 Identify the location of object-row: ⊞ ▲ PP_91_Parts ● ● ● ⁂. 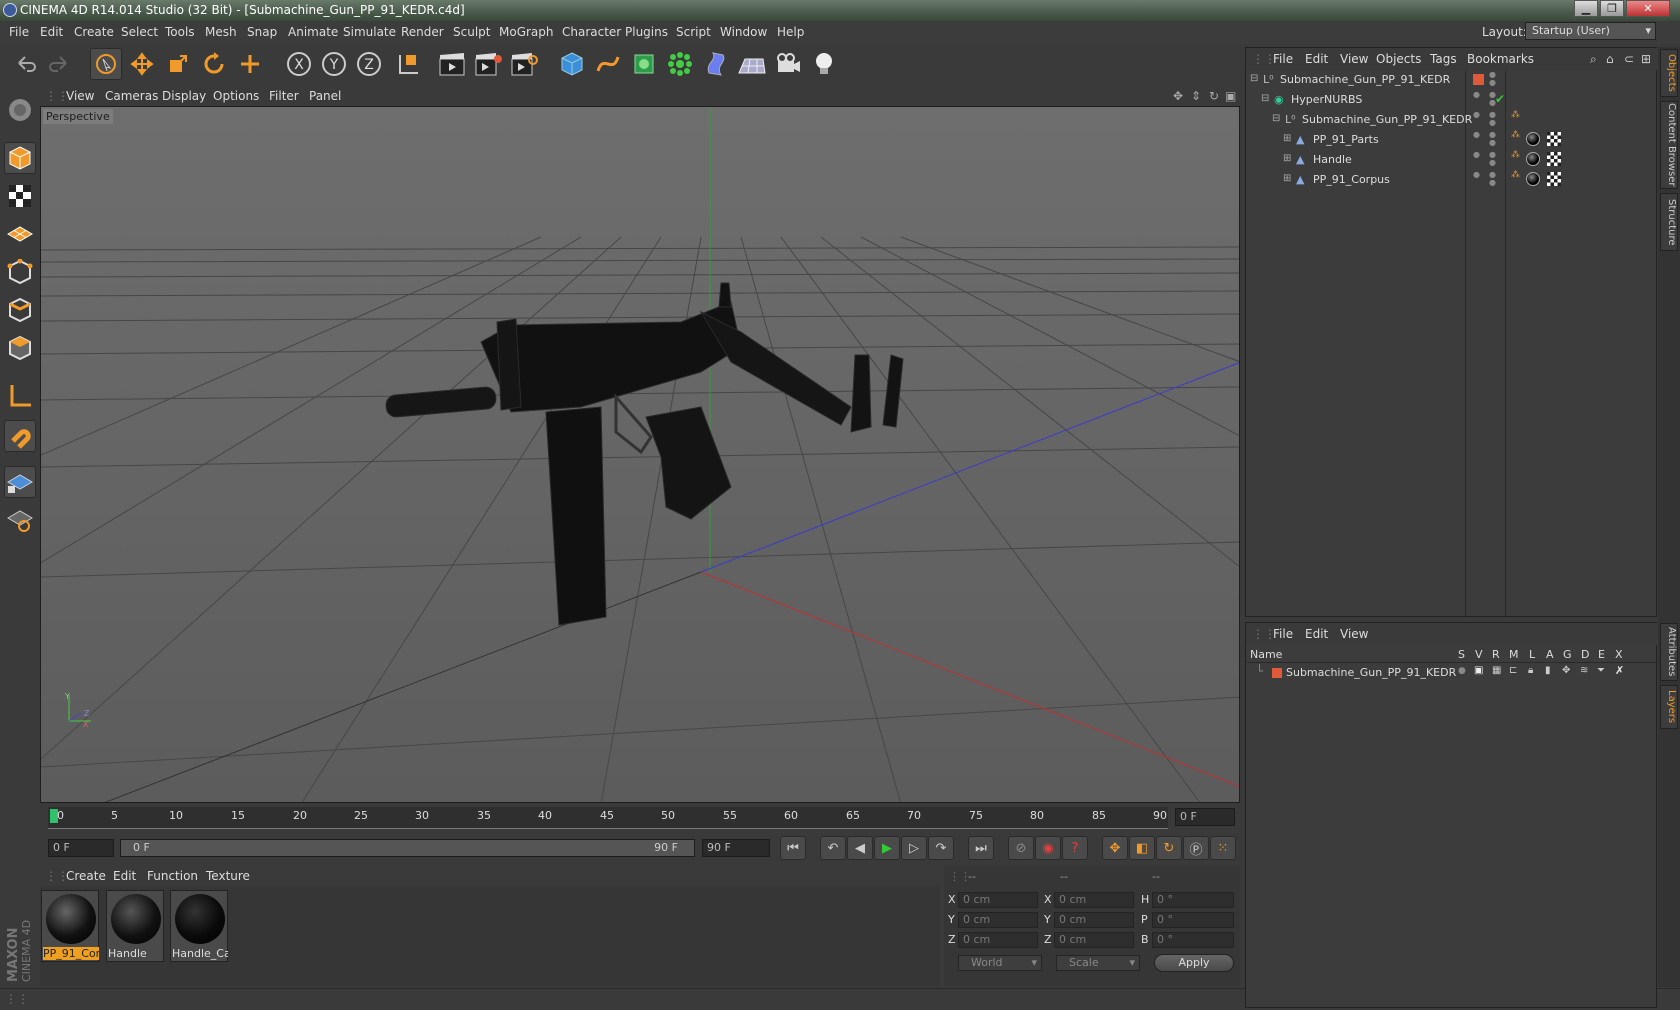
(1452, 140).